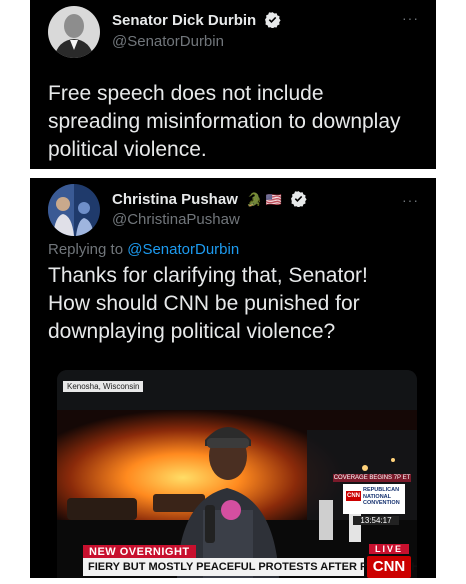  I want to click on cnn-small-logo: CNN, so click(353, 496).